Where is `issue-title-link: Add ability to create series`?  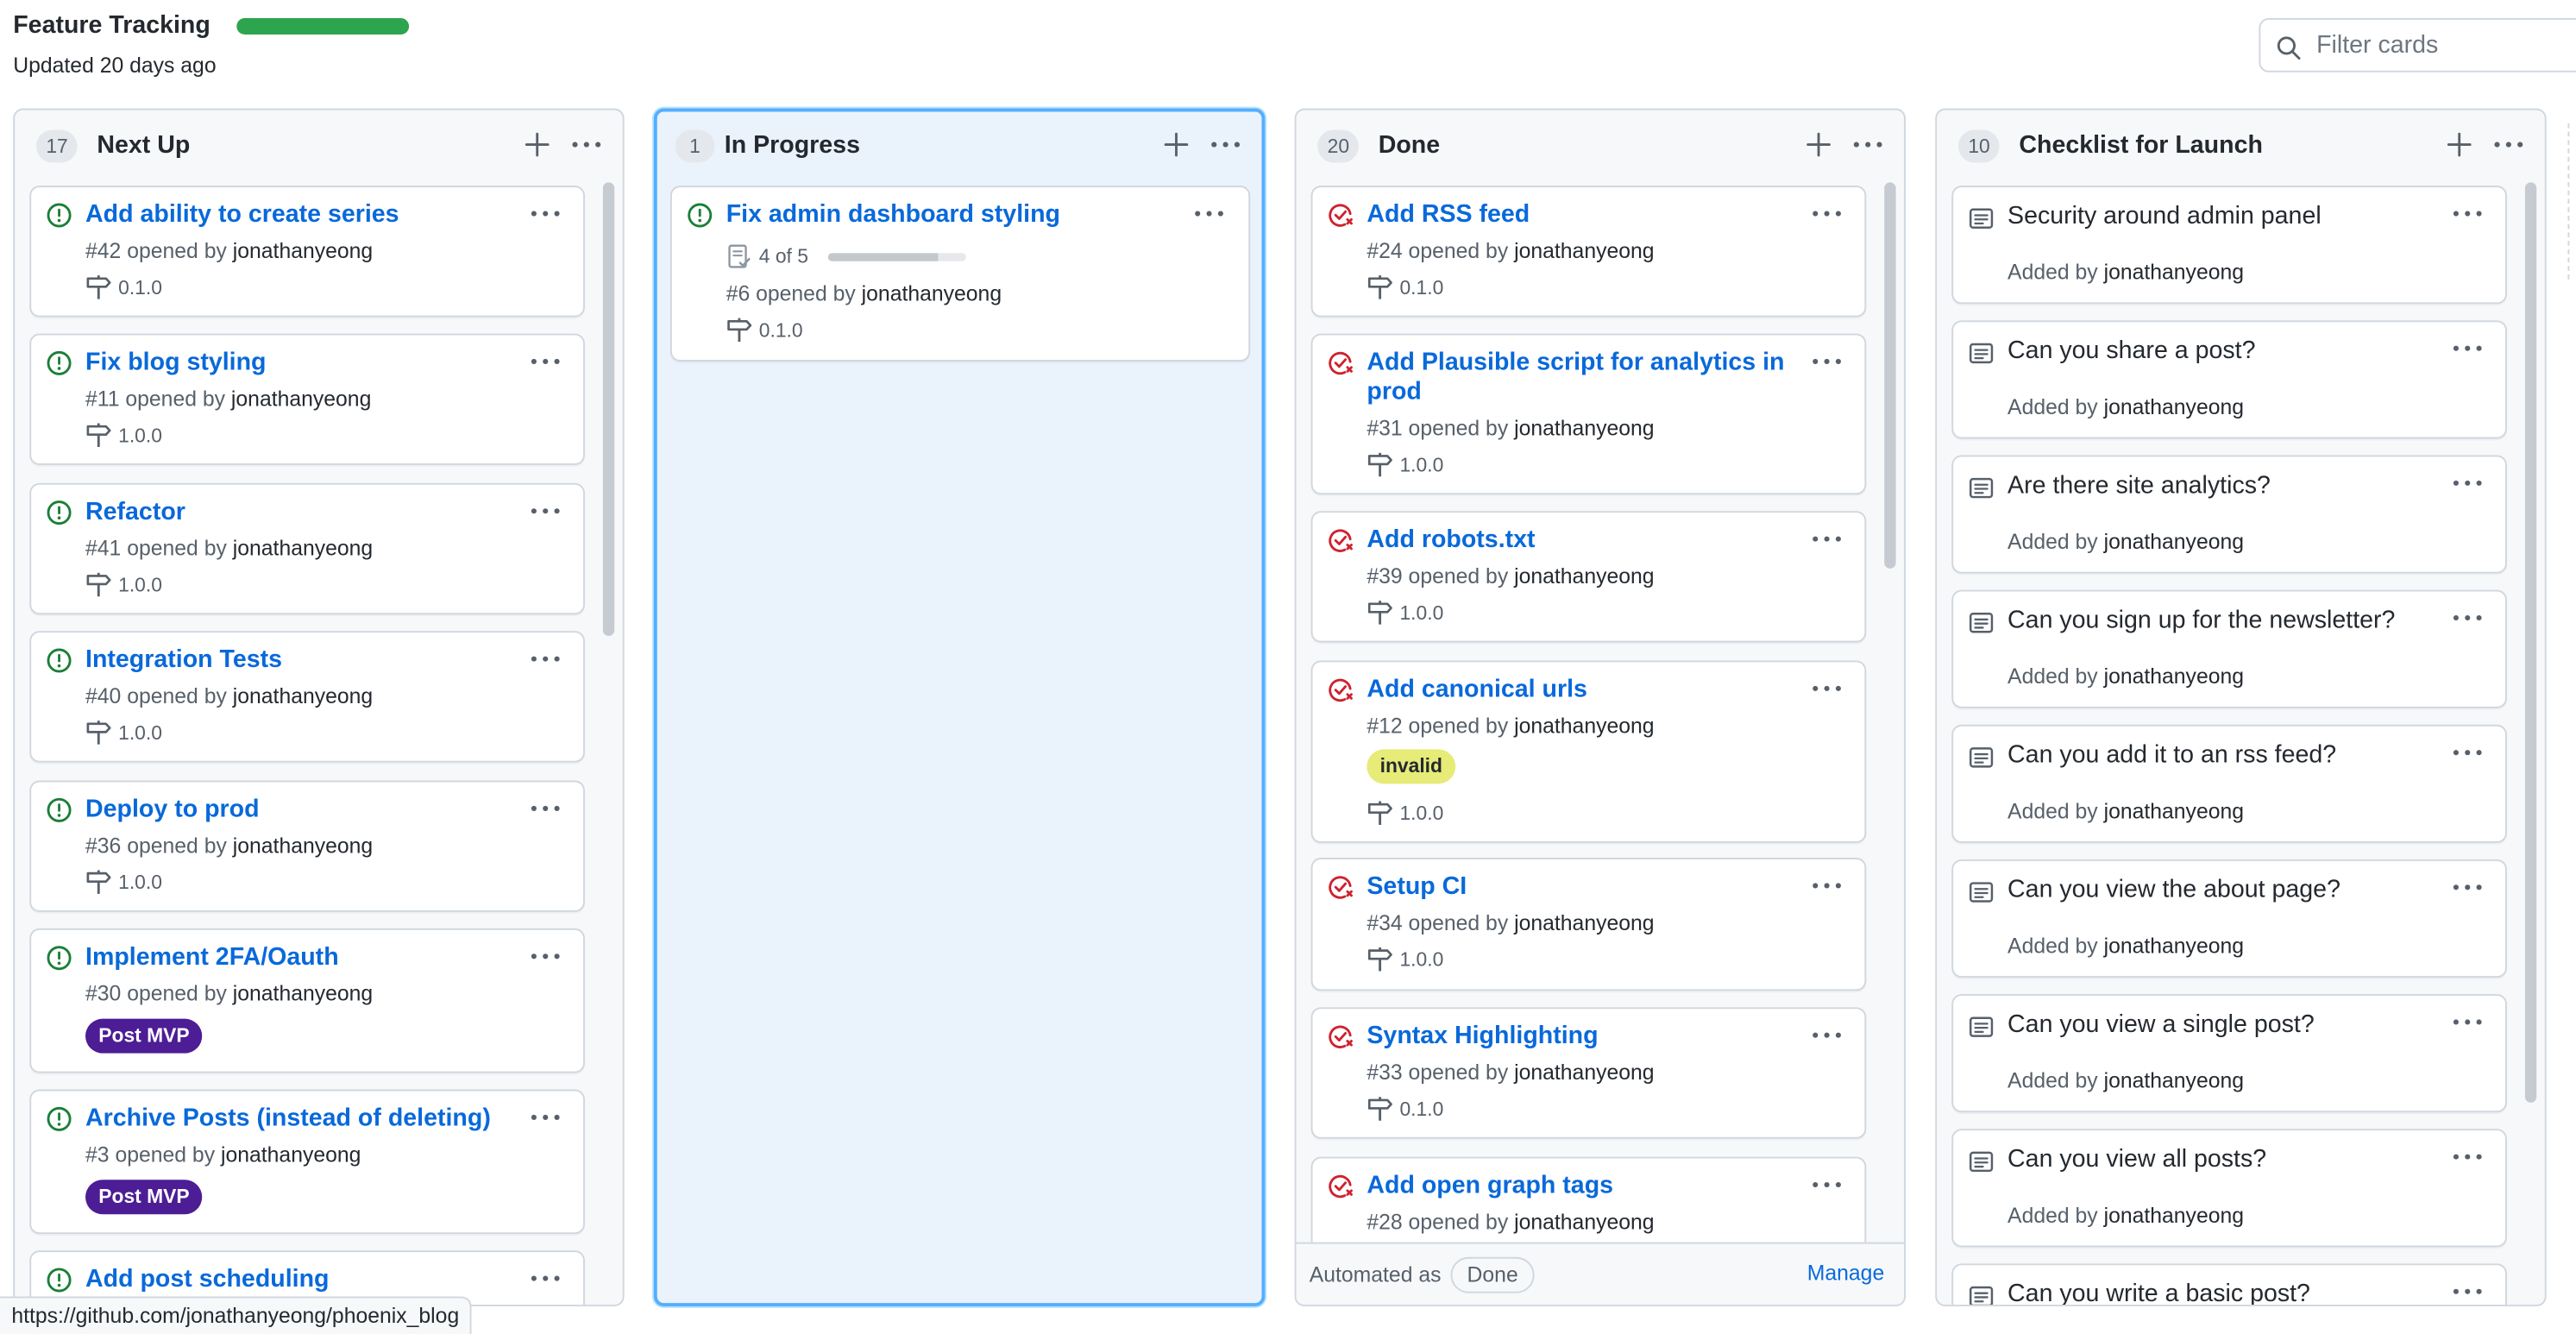 issue-title-link: Add ability to create series is located at coordinates (298, 215).